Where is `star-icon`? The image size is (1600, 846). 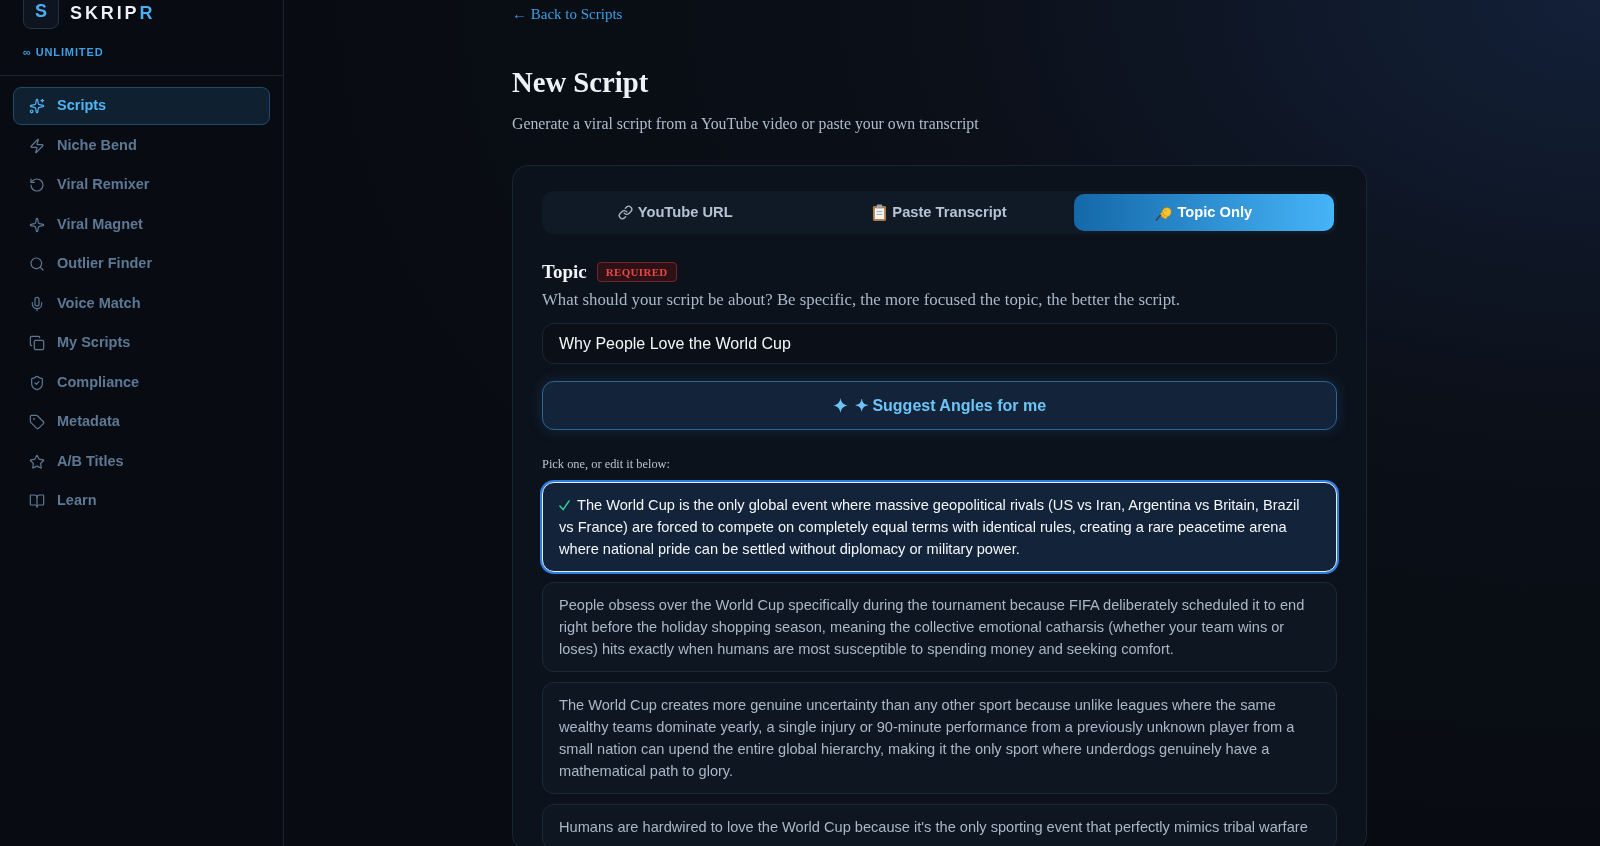
star-icon is located at coordinates (37, 461).